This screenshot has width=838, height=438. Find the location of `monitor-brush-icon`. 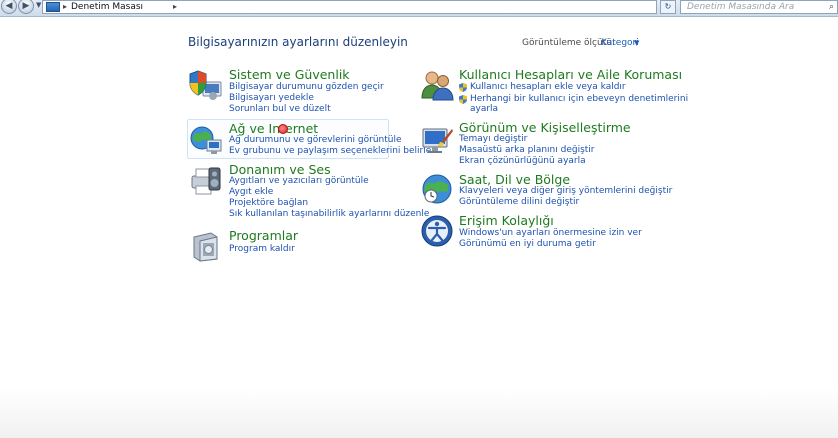

monitor-brush-icon is located at coordinates (437, 140).